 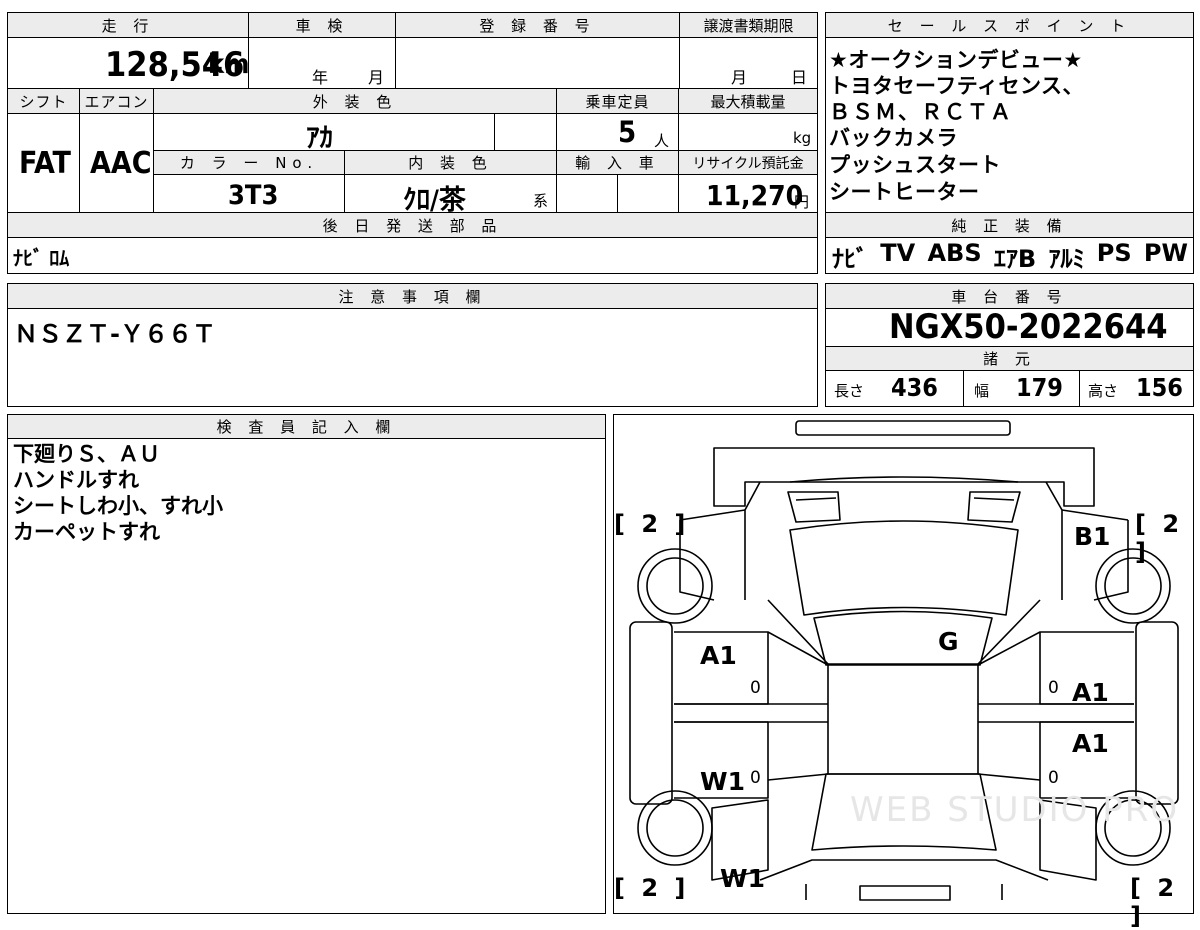 What do you see at coordinates (748, 162) in the screenshot?
I see `recycle-header: リサイクル預託金` at bounding box center [748, 162].